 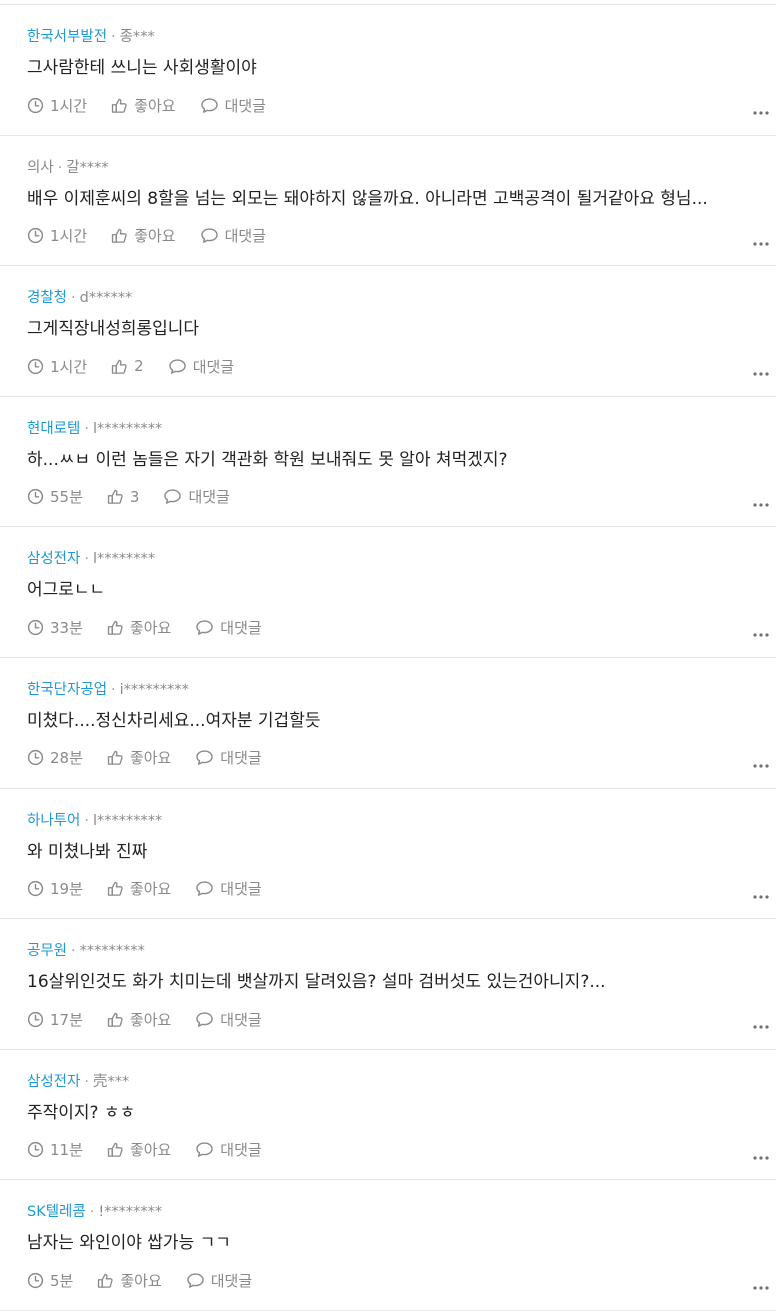 I want to click on comment-actions: 28분 좋아요 대댓글, so click(x=156, y=758).